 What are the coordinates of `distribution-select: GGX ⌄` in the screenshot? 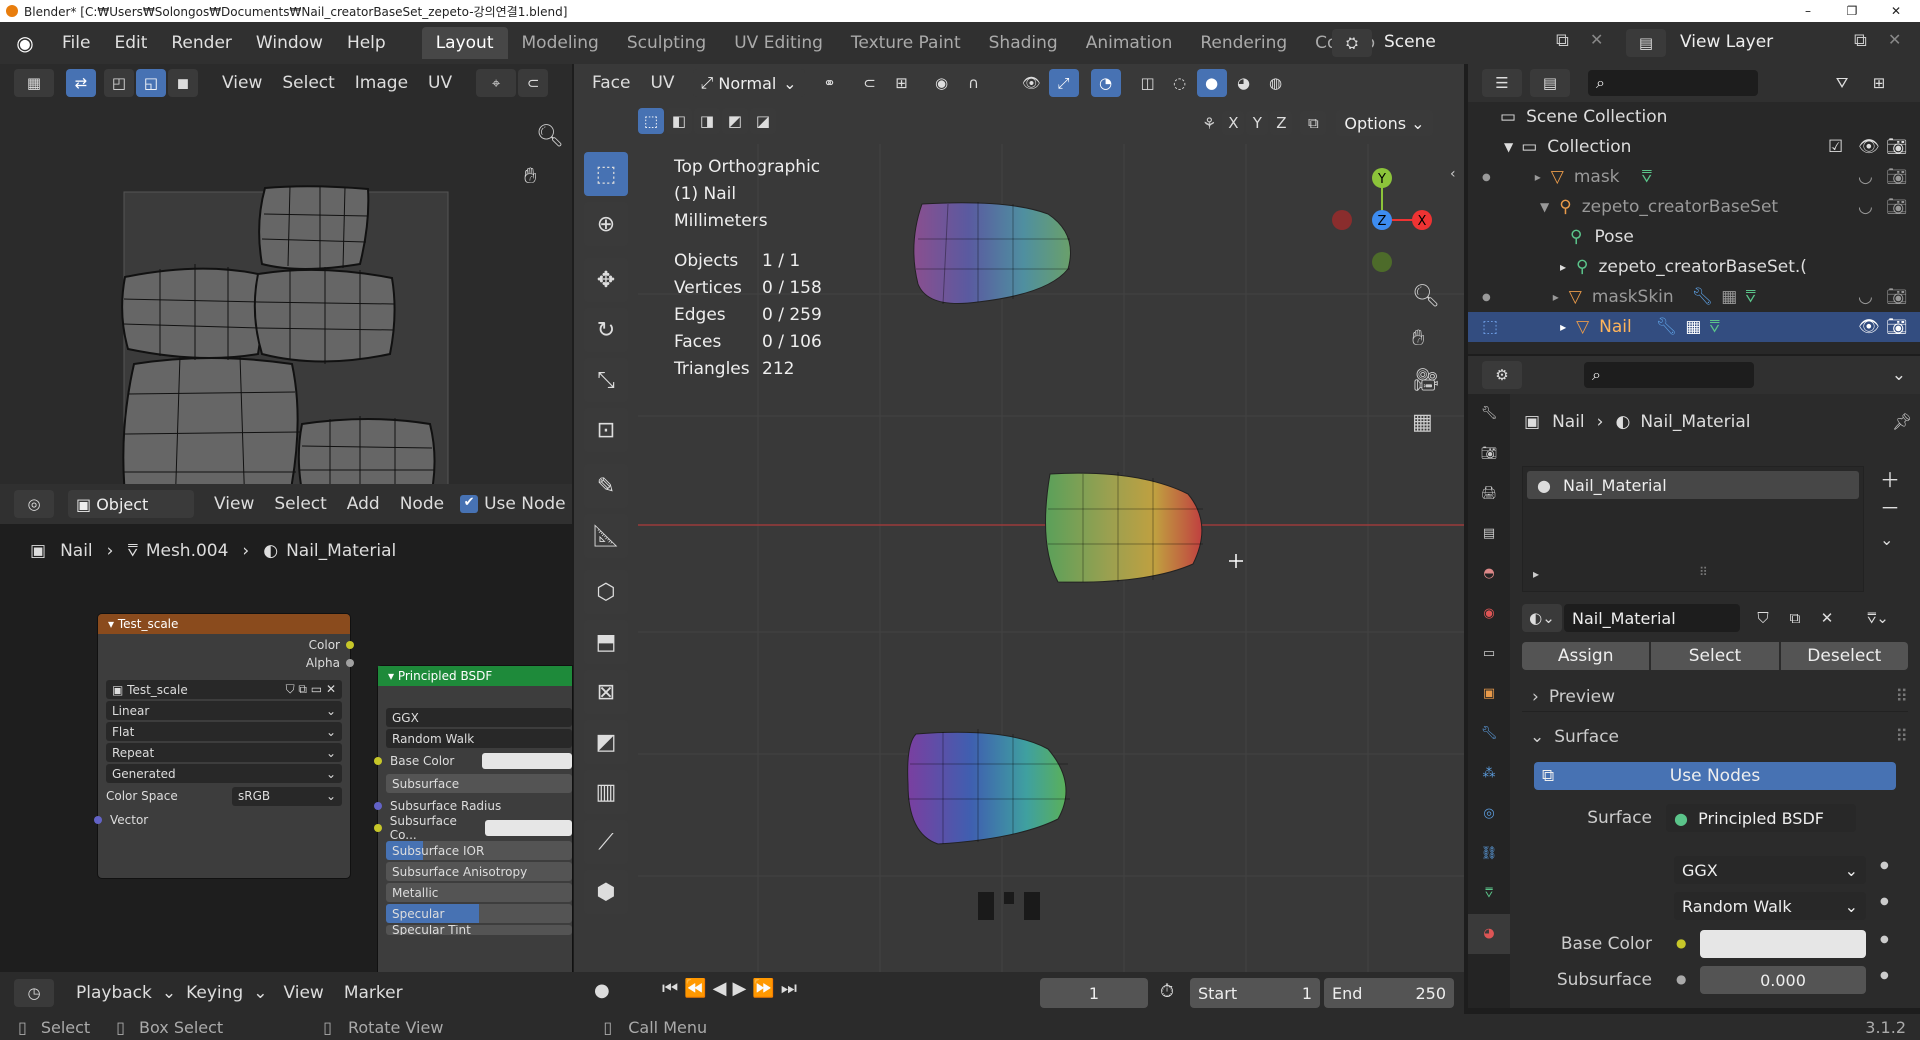 It's located at (1770, 870).